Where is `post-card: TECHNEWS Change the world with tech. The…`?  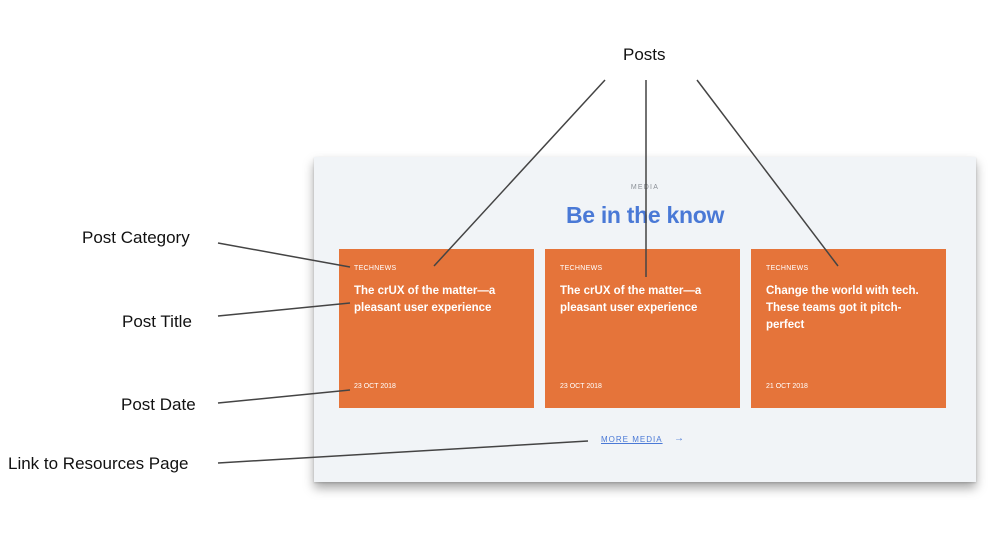 post-card: TECHNEWS Change the world with tech. The… is located at coordinates (848, 328).